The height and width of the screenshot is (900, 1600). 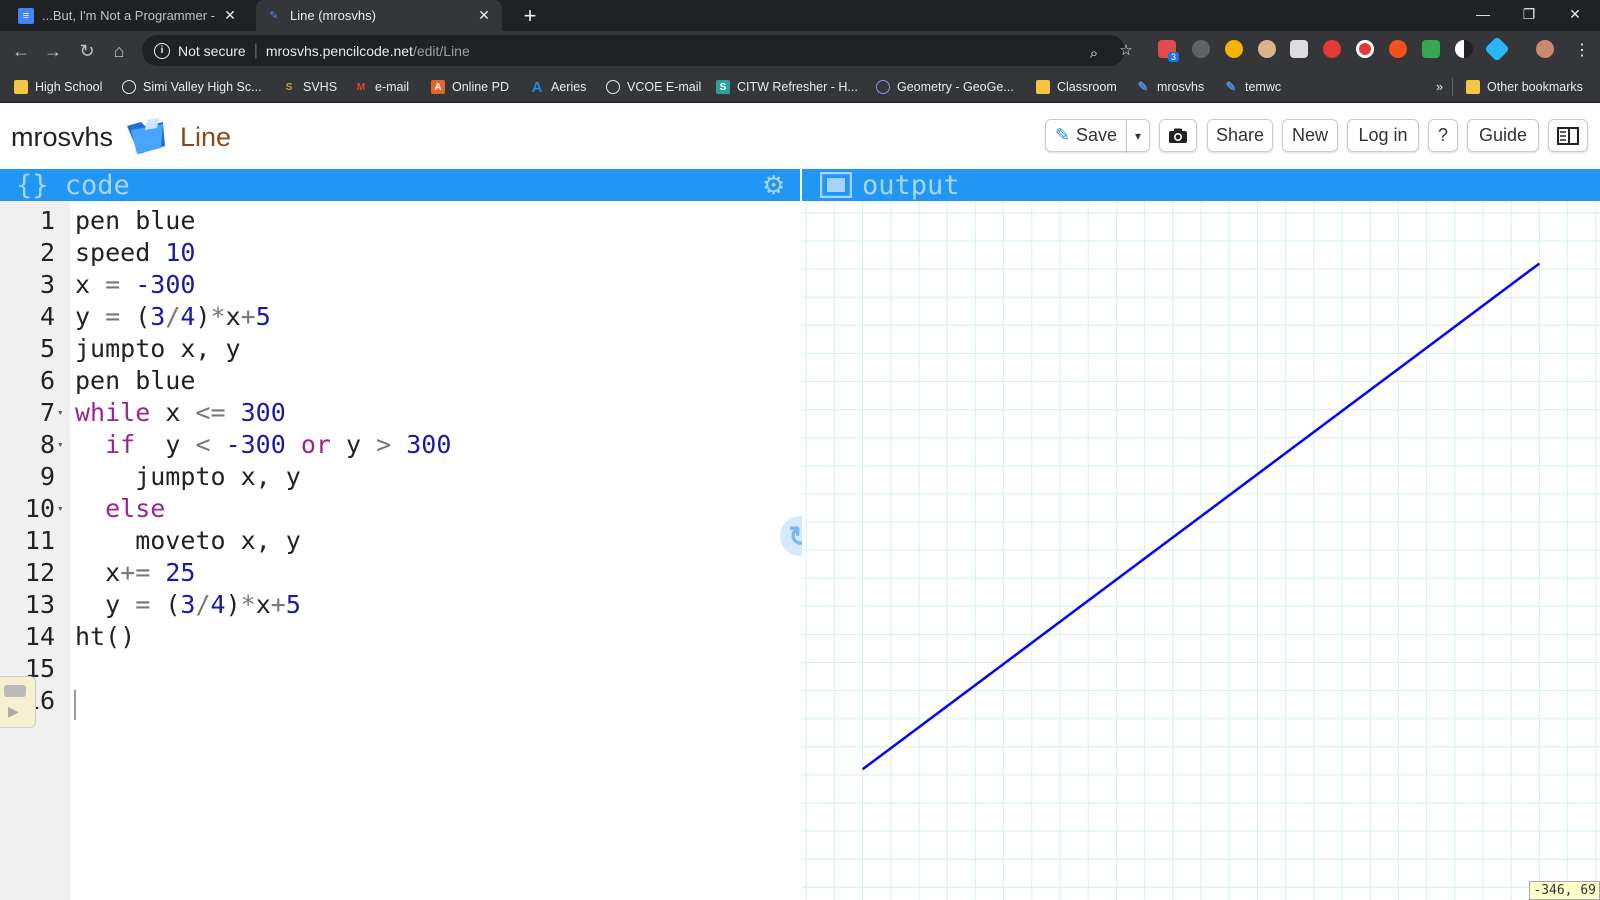 What do you see at coordinates (69, 87) in the screenshot?
I see `bookmark-label: High School` at bounding box center [69, 87].